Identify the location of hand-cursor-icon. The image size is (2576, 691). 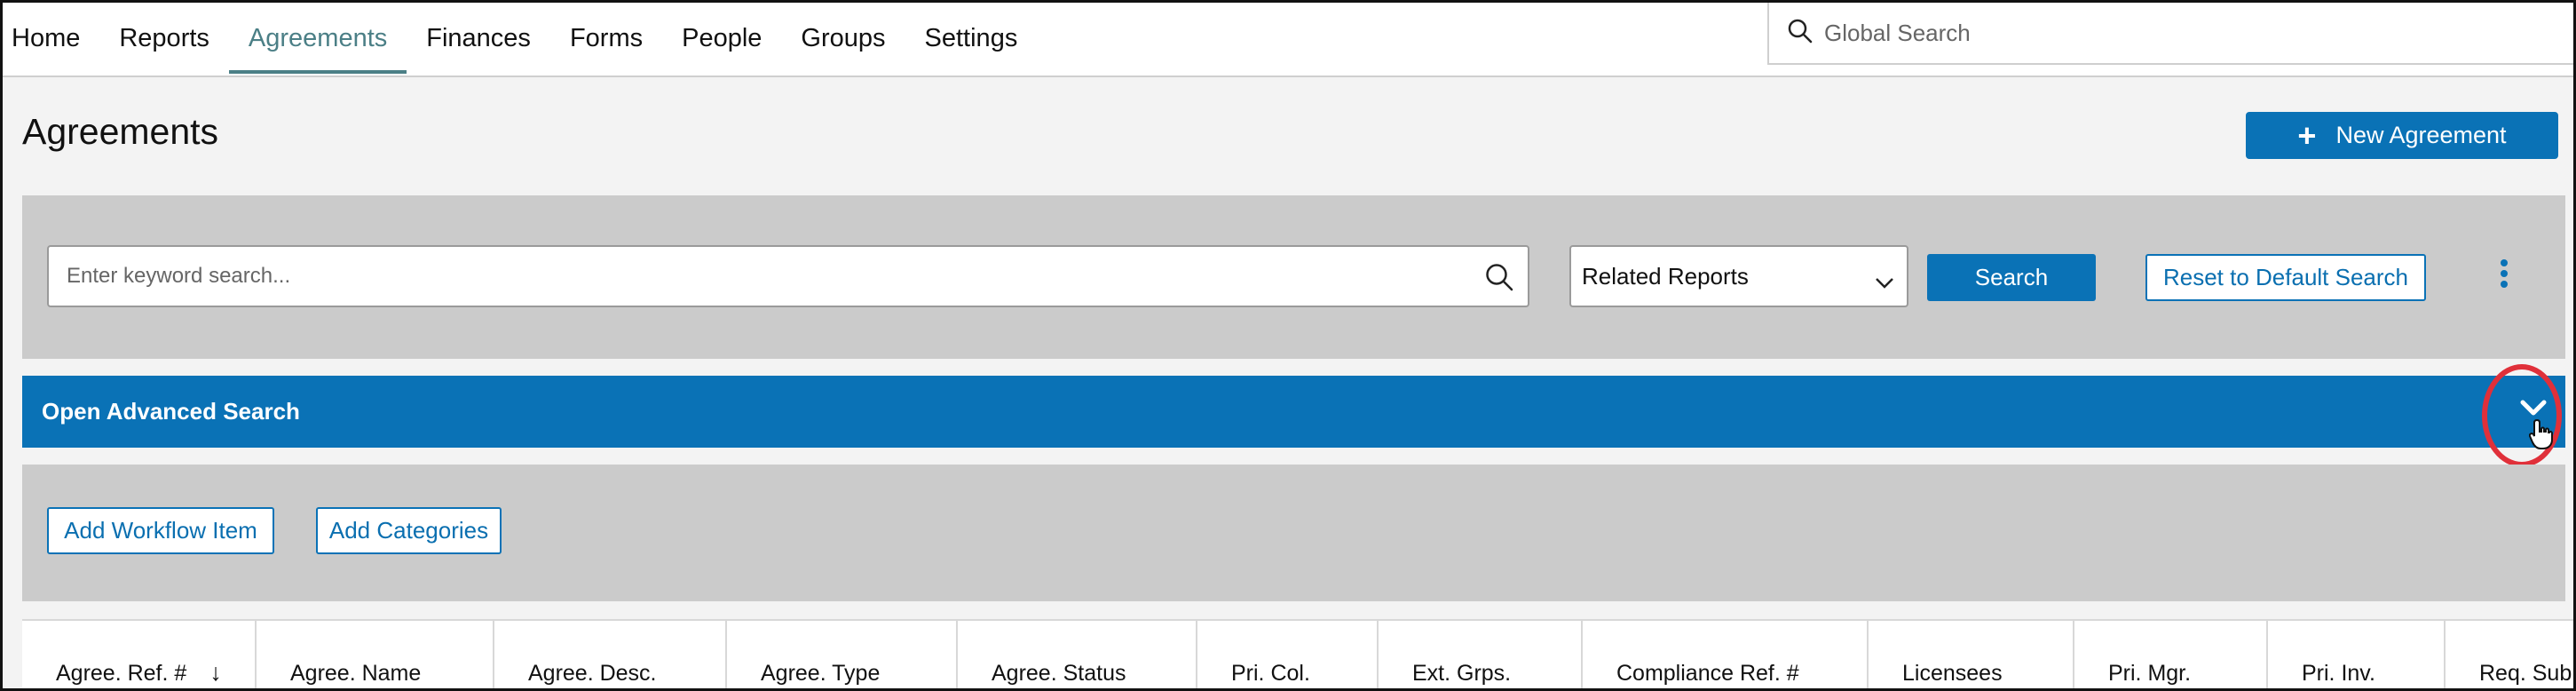
(2541, 436).